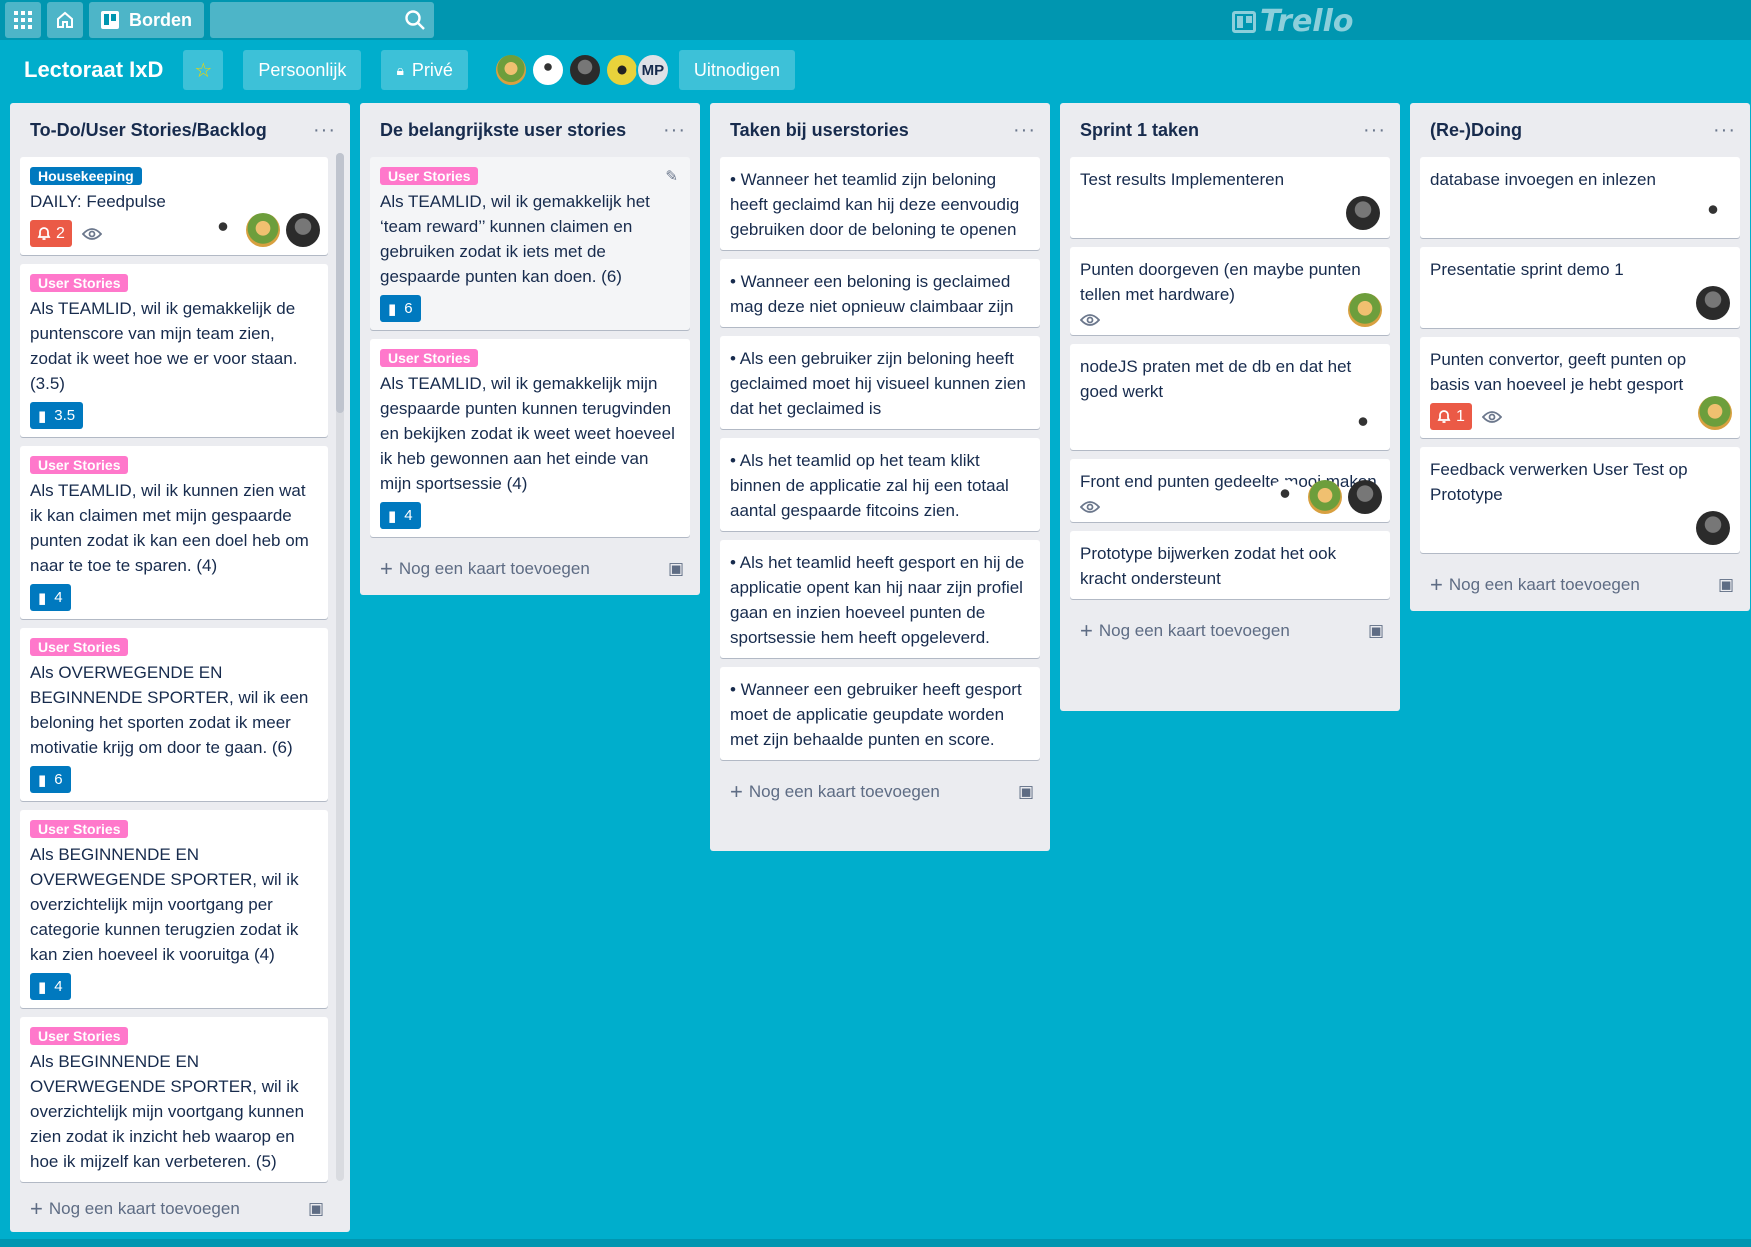 The image size is (1751, 1247). I want to click on scrollbar-thumb, so click(340, 283).